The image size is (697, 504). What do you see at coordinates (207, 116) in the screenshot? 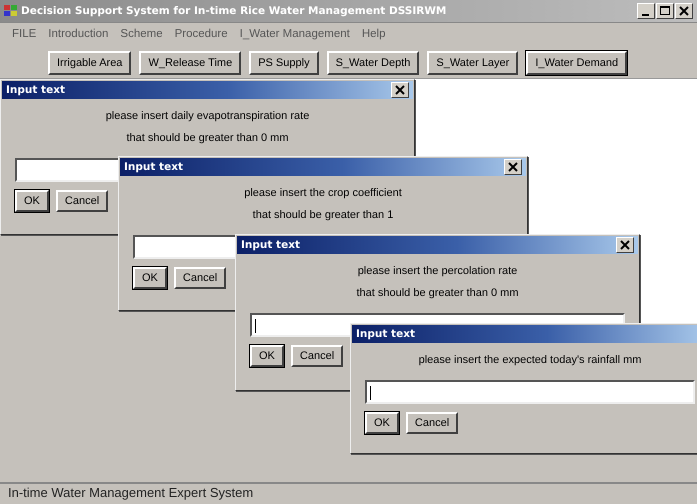
I see `prompt-text: please insert daily evapotranspiration rate` at bounding box center [207, 116].